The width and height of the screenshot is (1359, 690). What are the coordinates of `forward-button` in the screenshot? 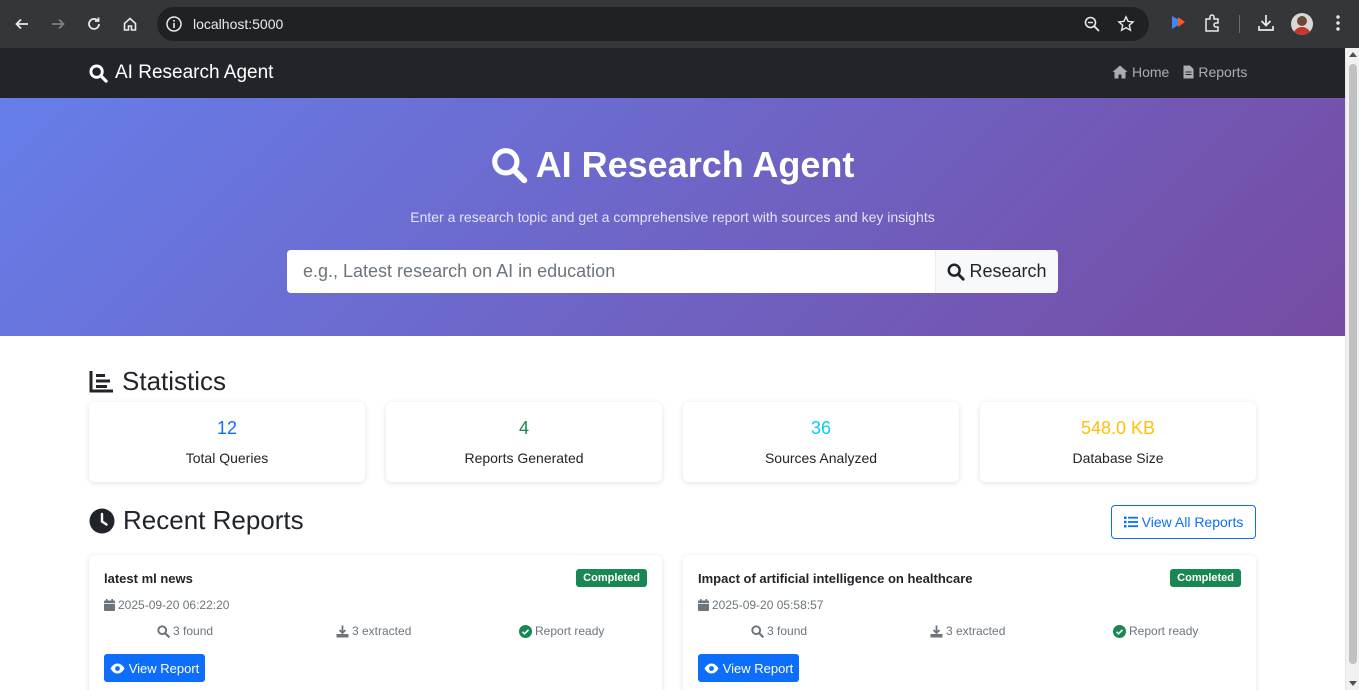 It's located at (58, 24).